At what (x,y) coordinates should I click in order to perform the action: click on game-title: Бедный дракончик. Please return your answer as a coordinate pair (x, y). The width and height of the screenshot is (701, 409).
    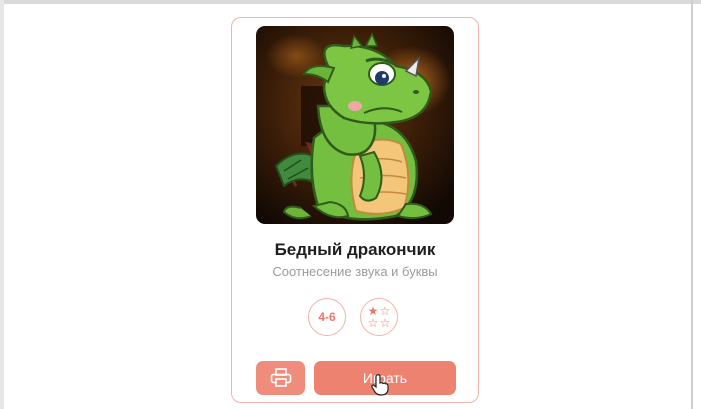
    Looking at the image, I should click on (355, 249).